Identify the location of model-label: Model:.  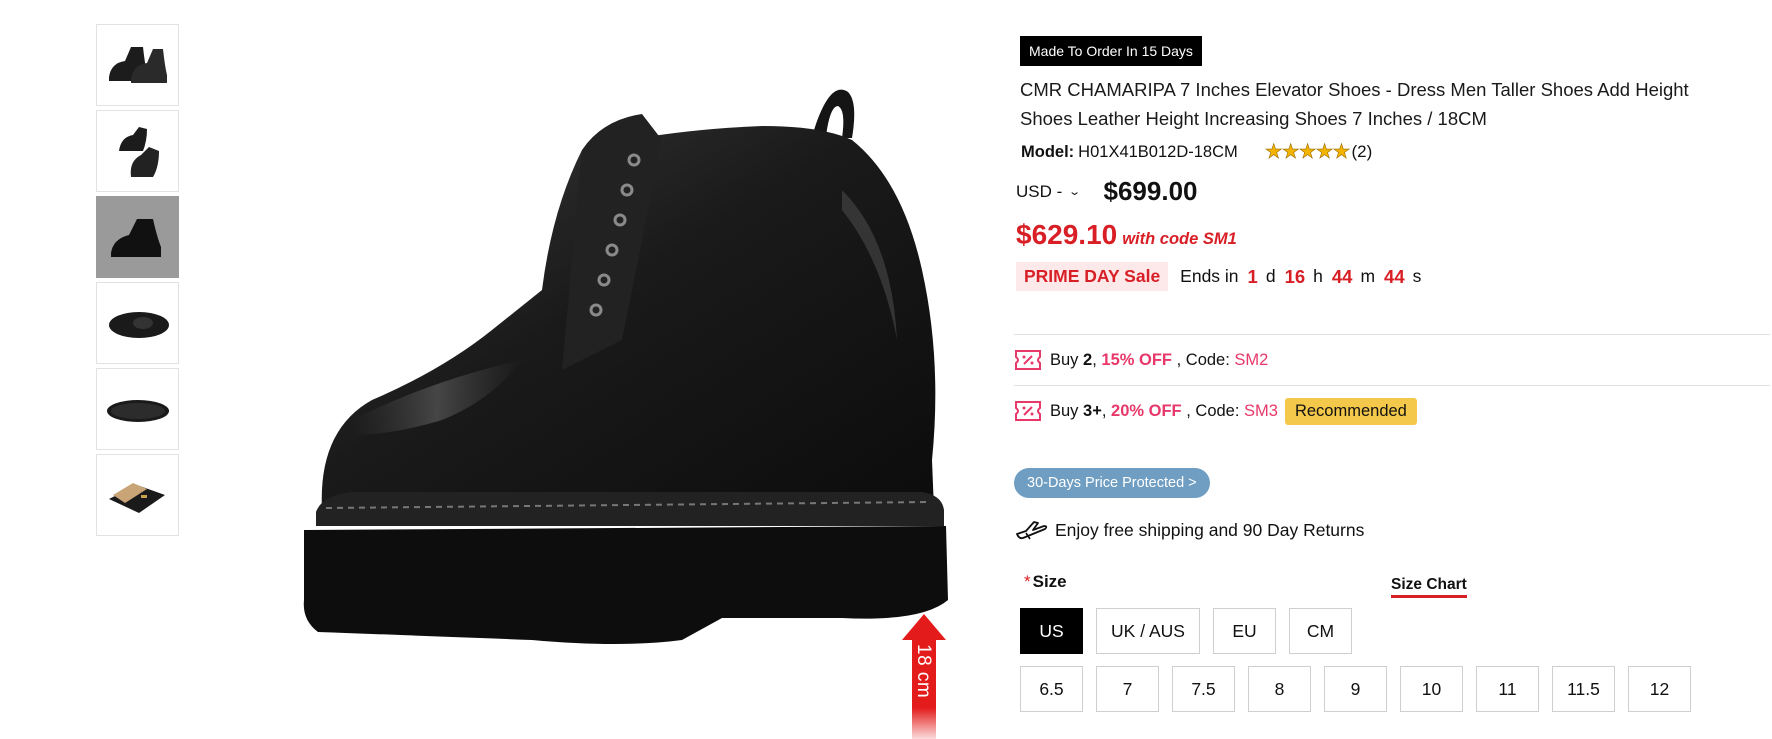
(1048, 151).